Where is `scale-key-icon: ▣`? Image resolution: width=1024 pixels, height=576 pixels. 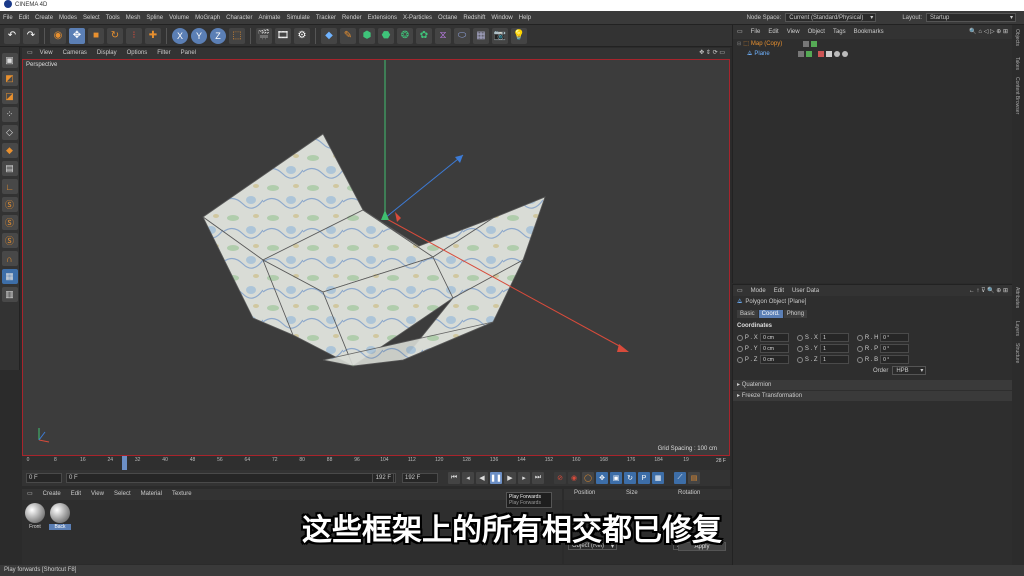
scale-key-icon: ▣ is located at coordinates (616, 478).